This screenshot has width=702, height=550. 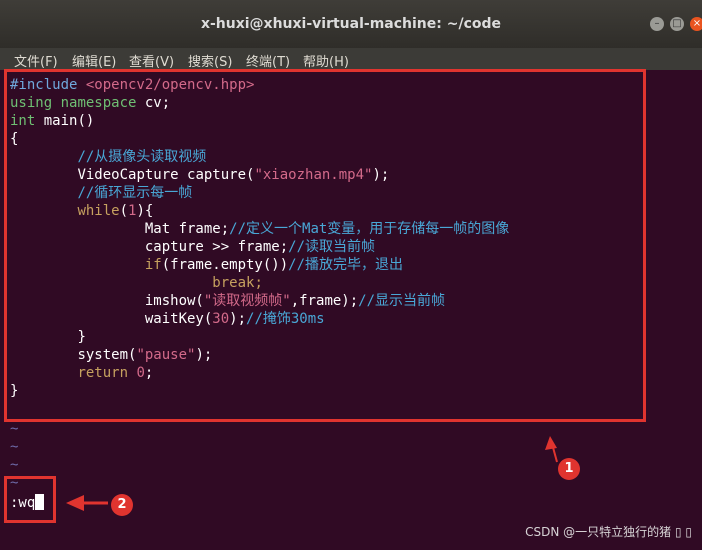 I want to click on arrow-2-head, so click(x=75, y=503).